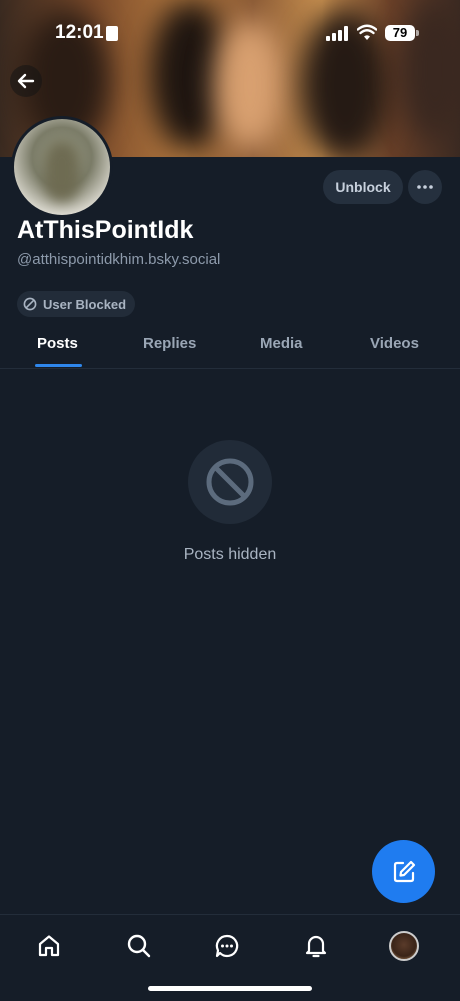  I want to click on user-blocked-badge: User Blocked, so click(76, 304).